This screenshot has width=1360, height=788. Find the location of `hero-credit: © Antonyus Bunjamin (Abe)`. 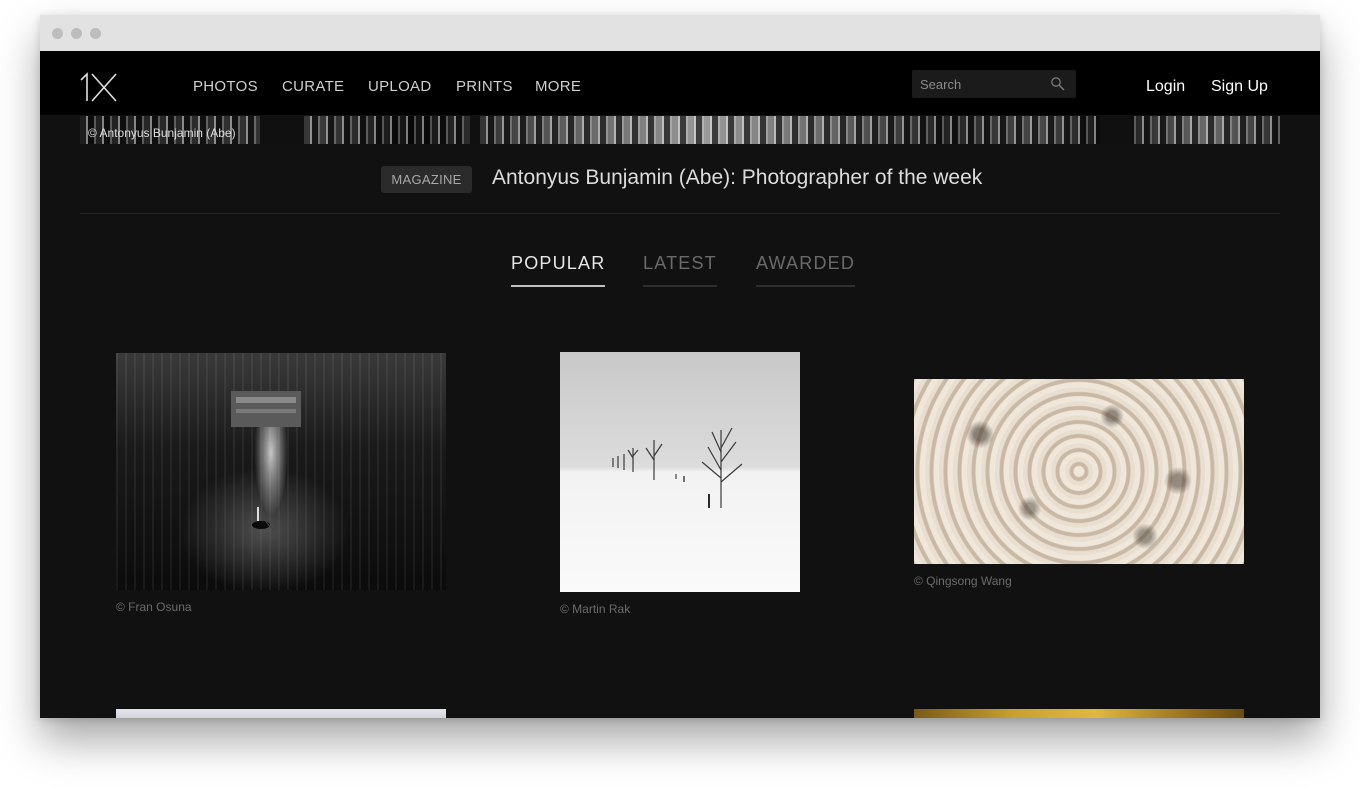

hero-credit: © Antonyus Bunjamin (Abe) is located at coordinates (162, 133).